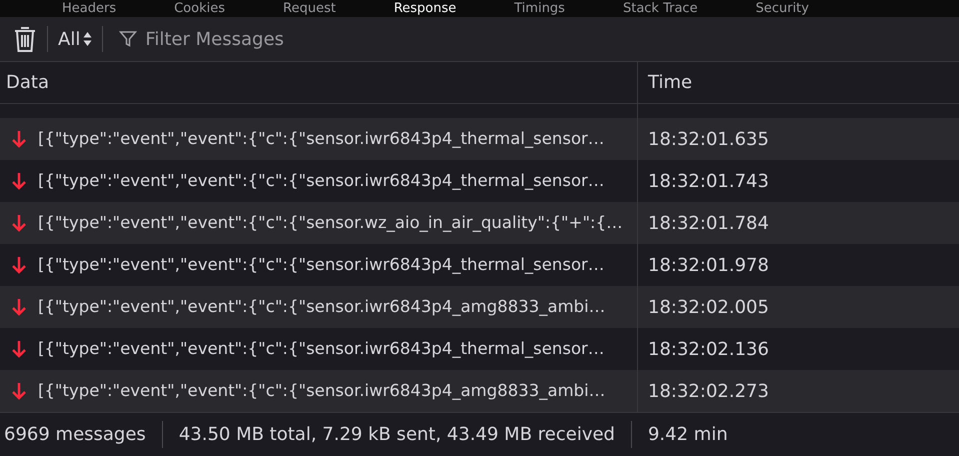 The height and width of the screenshot is (456, 959). What do you see at coordinates (708, 224) in the screenshot?
I see `message-time: 18:32:01.784` at bounding box center [708, 224].